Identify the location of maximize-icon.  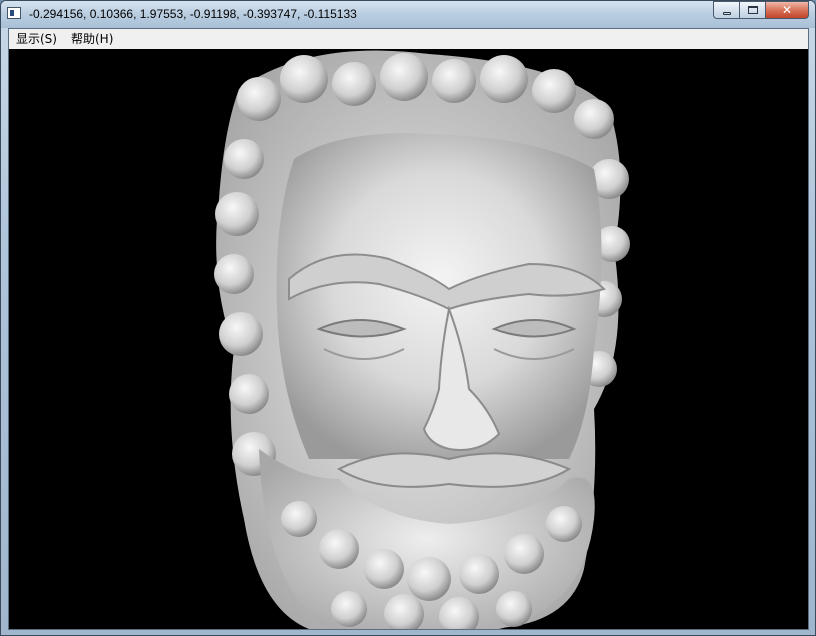
(752, 10).